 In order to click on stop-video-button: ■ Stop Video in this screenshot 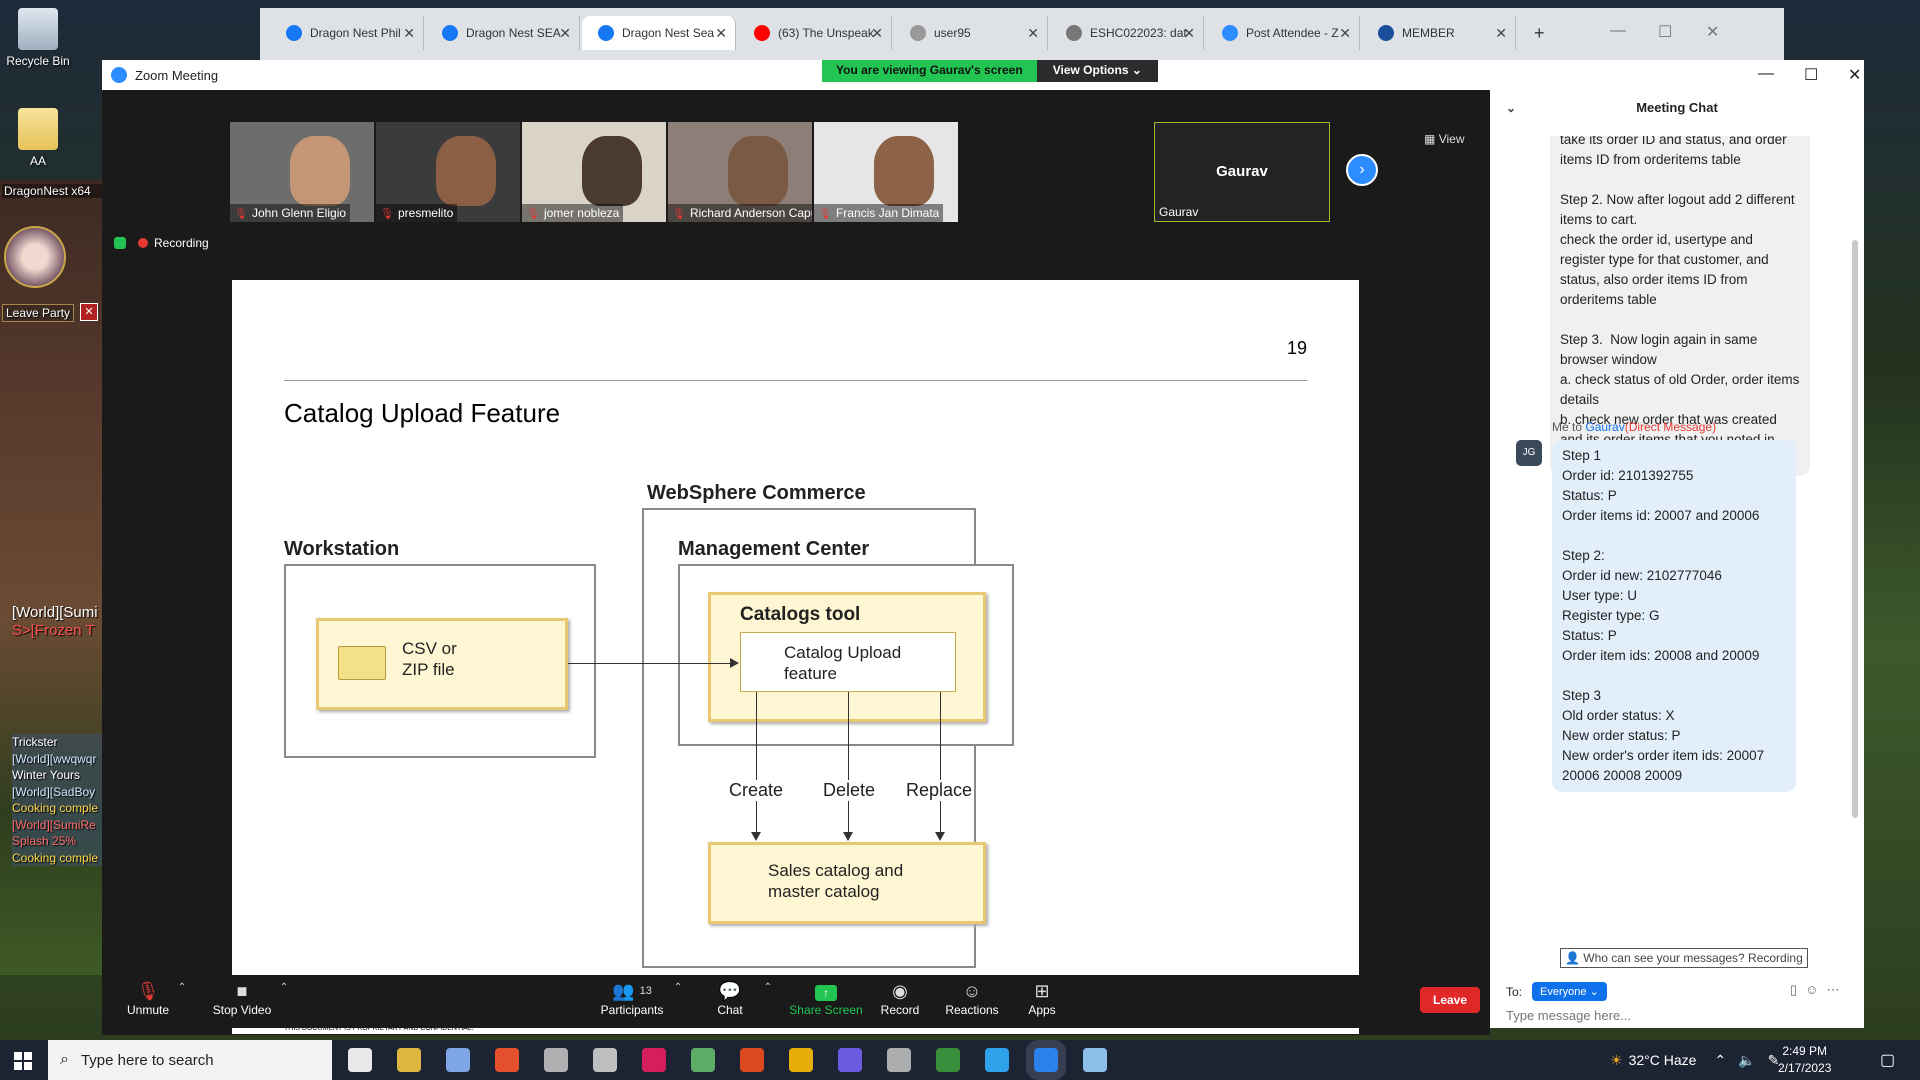, I will do `click(242, 998)`.